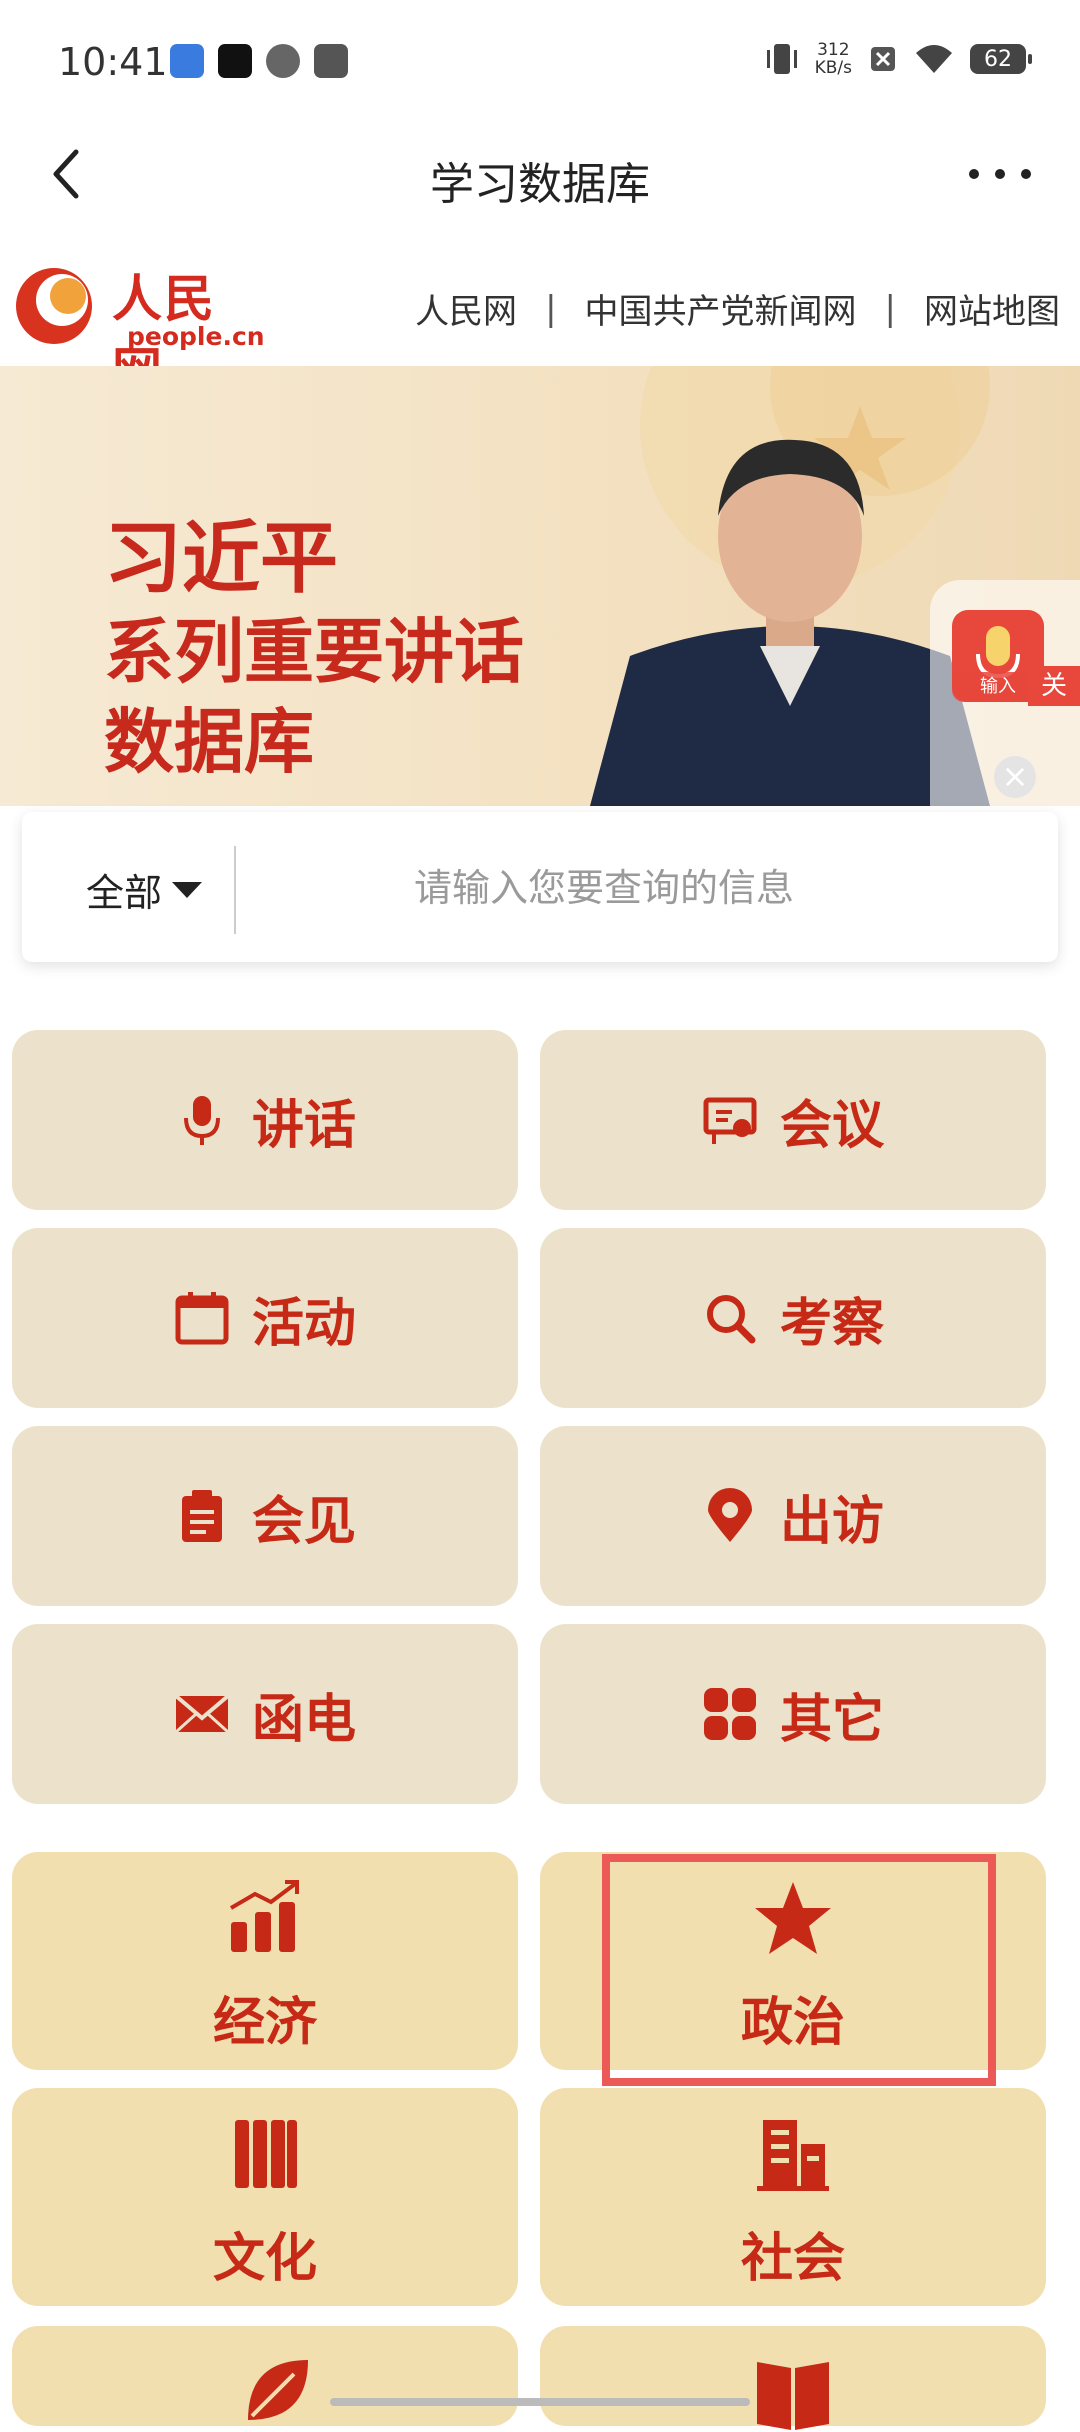 The height and width of the screenshot is (2432, 1080). I want to click on chevron-down-icon, so click(187, 889).